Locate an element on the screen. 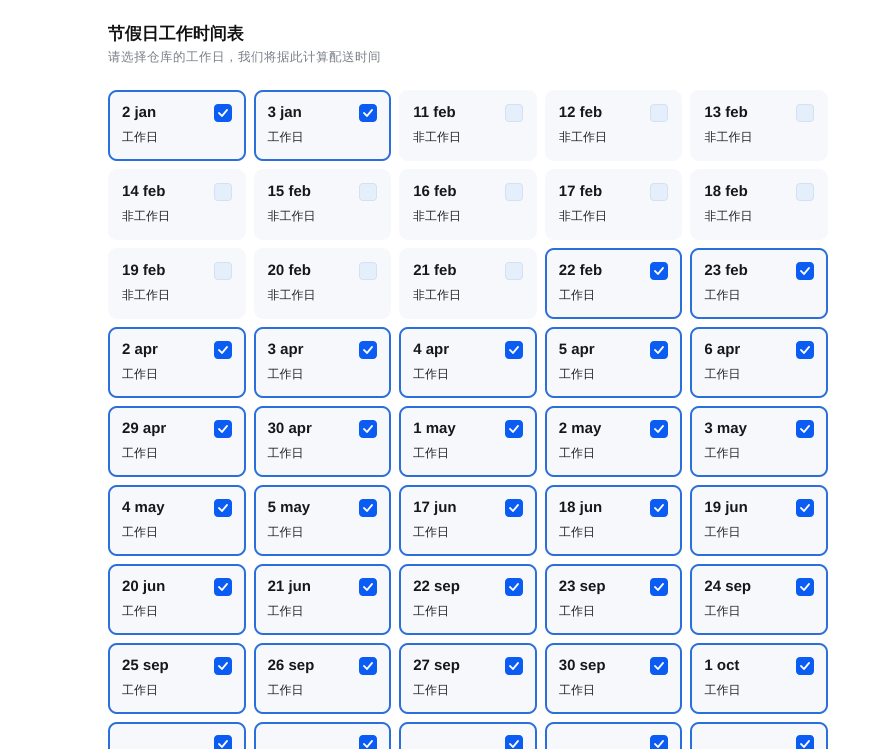 The width and height of the screenshot is (873, 749). day-card: 18 jun 工作日 is located at coordinates (613, 520).